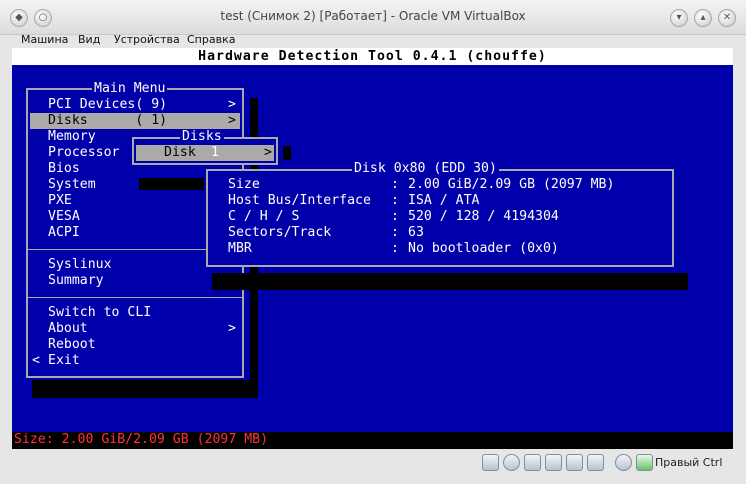 The image size is (746, 484). What do you see at coordinates (450, 281) in the screenshot?
I see `disk-info-shadow` at bounding box center [450, 281].